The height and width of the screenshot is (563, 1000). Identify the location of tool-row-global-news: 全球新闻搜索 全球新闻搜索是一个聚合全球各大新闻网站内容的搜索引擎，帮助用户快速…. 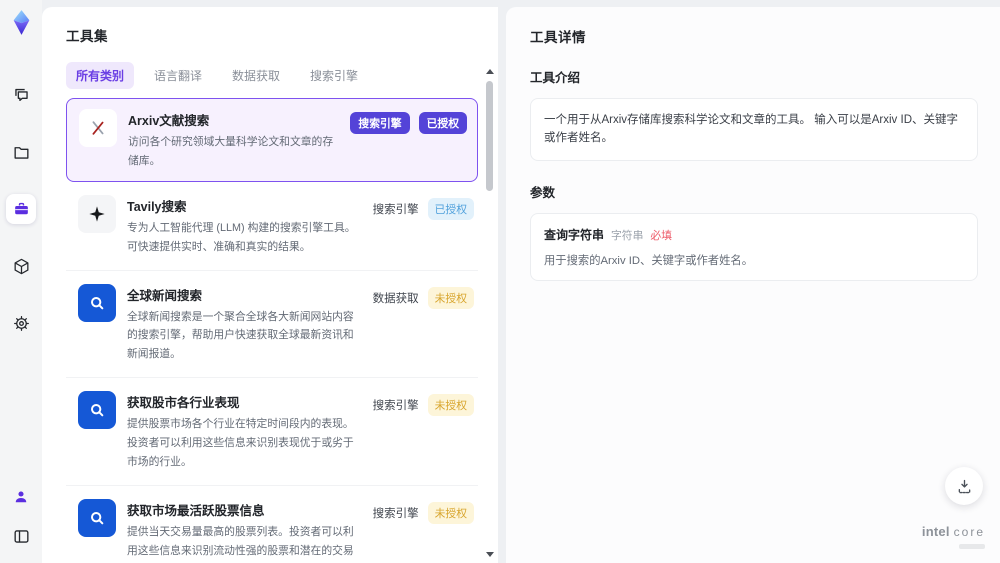
(272, 325).